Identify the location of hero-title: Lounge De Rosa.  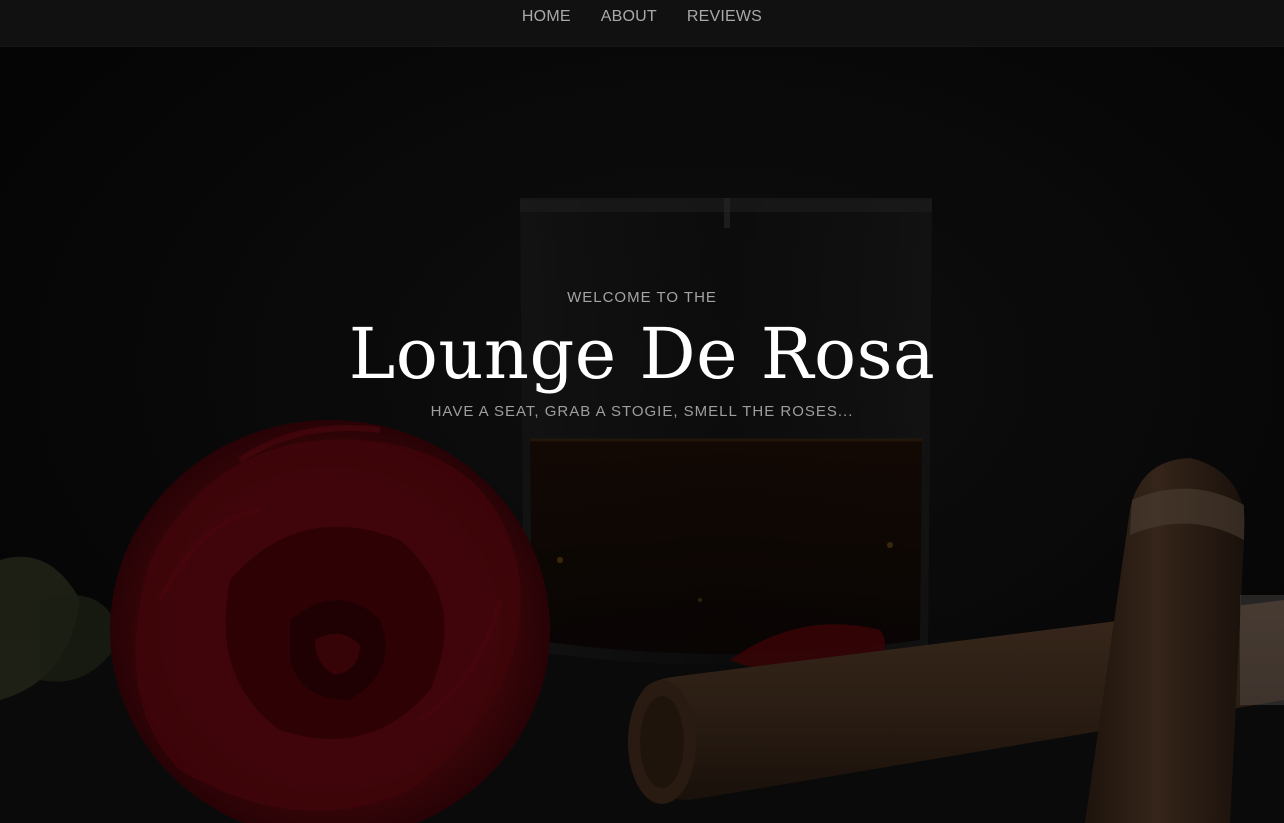
(642, 354).